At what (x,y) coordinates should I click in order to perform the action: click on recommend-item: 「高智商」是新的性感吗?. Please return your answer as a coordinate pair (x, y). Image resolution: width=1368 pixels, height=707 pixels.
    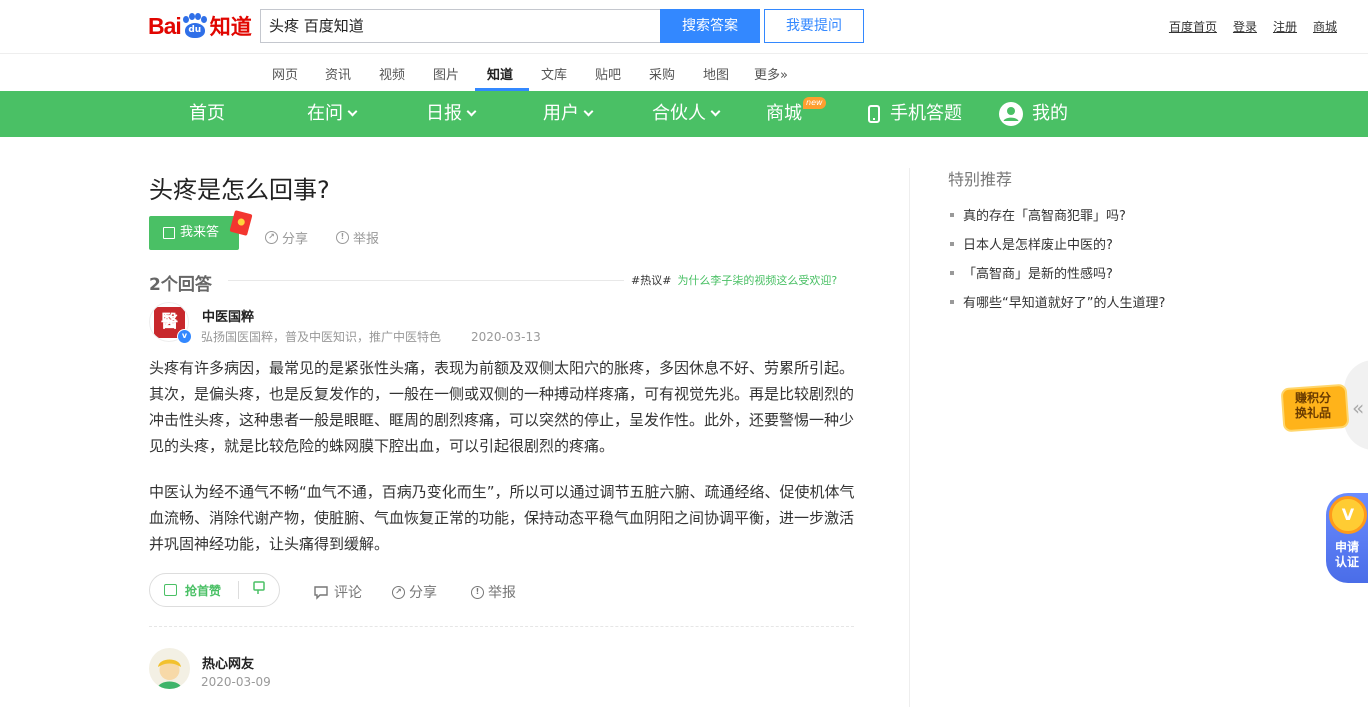
    Looking at the image, I should click on (1031, 272).